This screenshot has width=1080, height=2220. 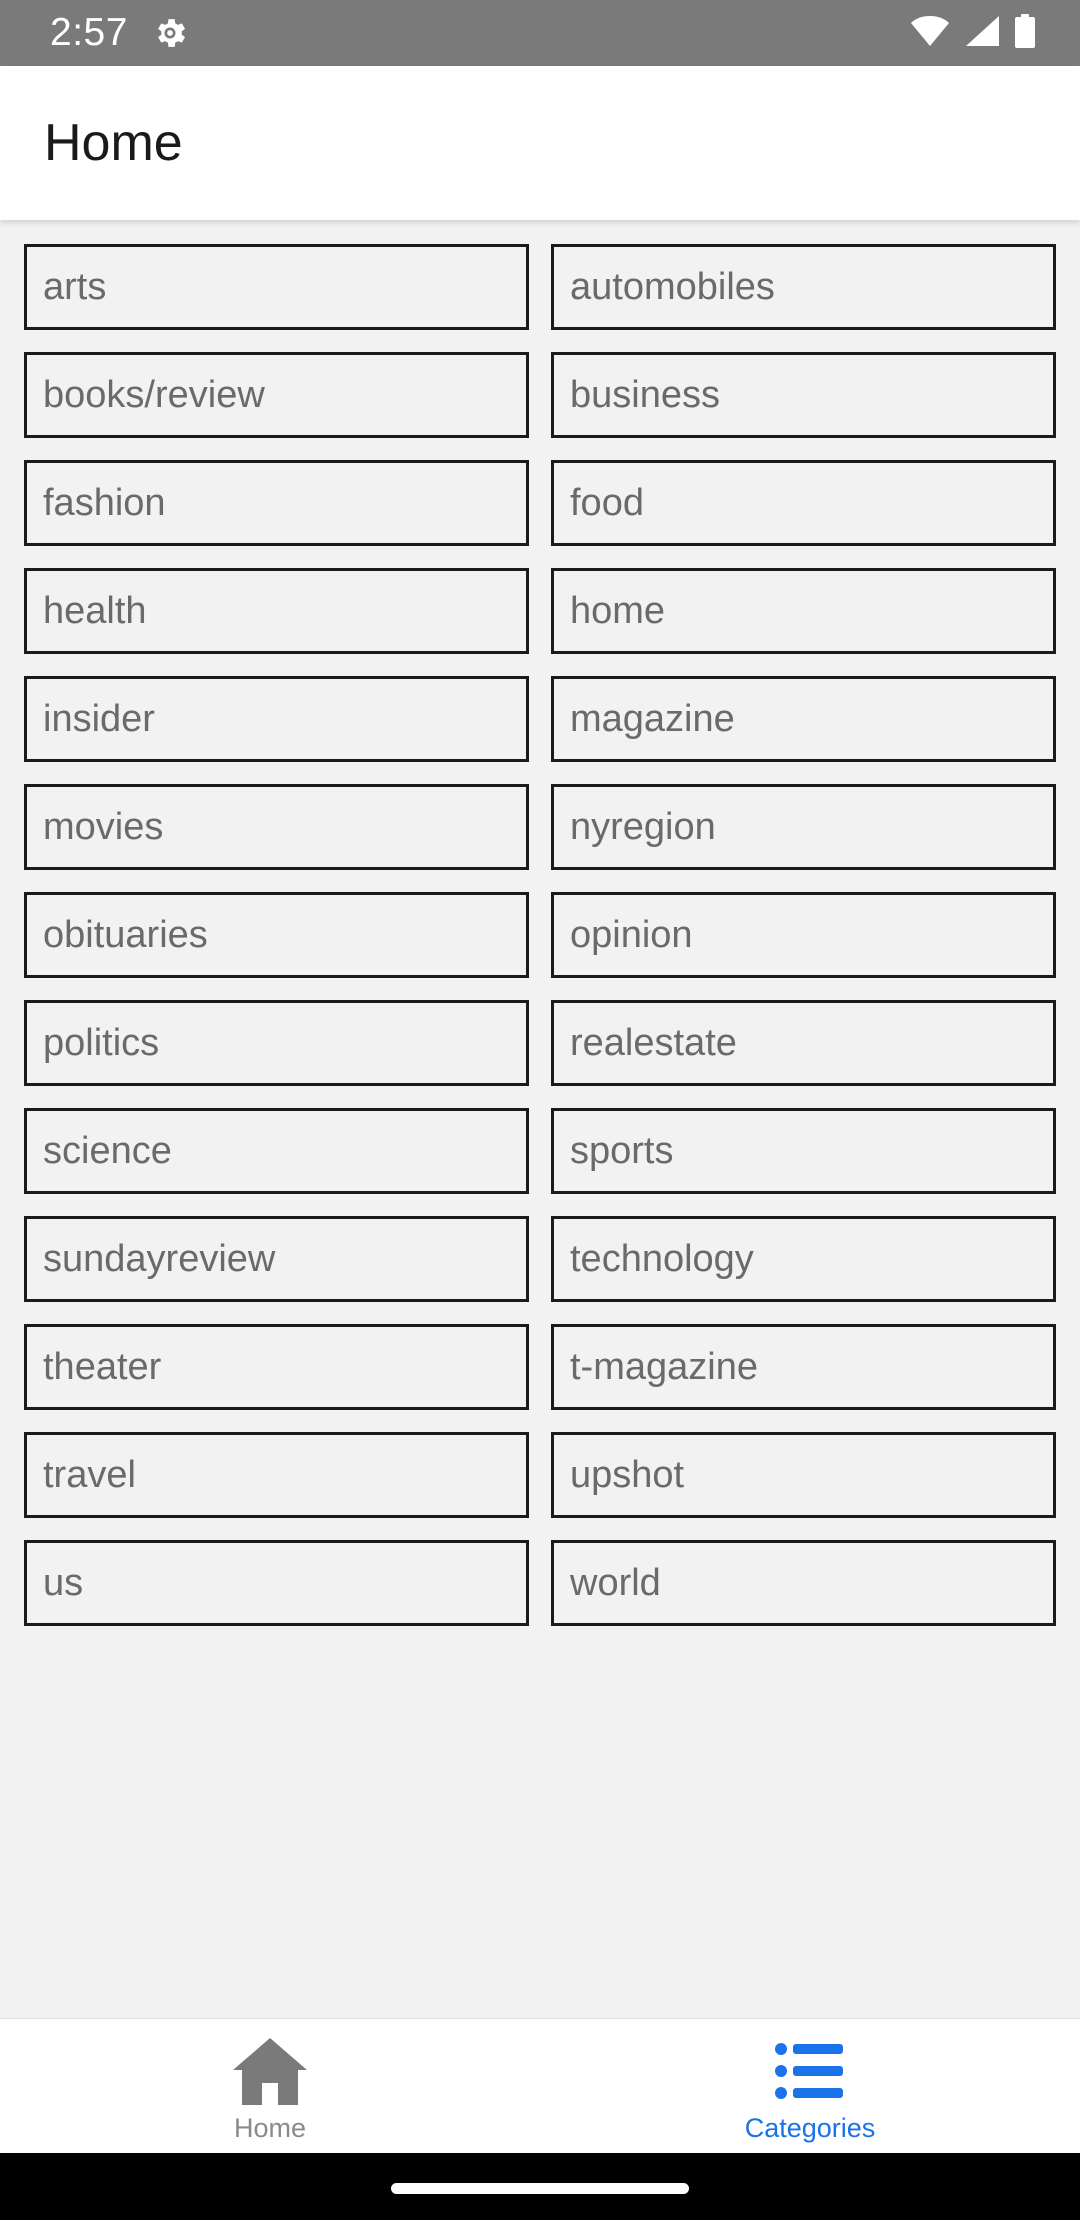 What do you see at coordinates (803, 1475) in the screenshot?
I see `category-item: upshot` at bounding box center [803, 1475].